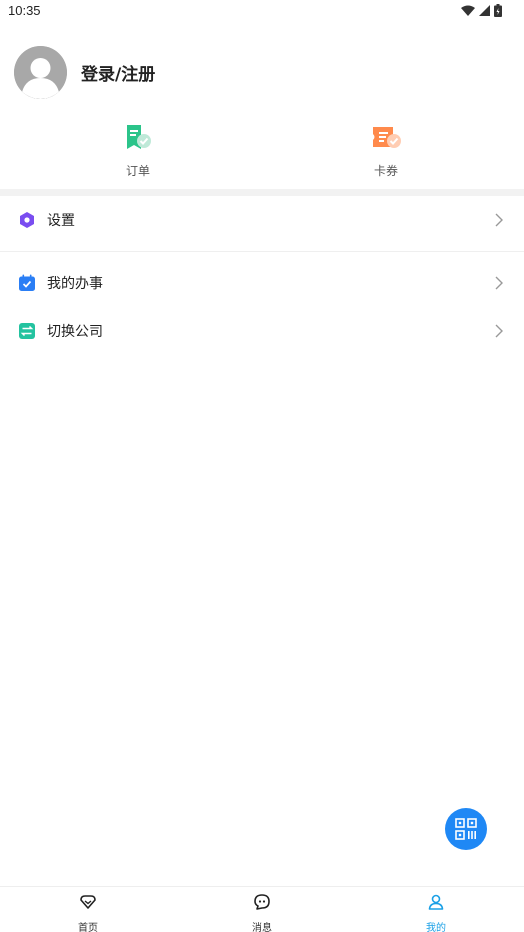  Describe the element at coordinates (24, 10) in the screenshot. I see `status-time: 10:35` at that location.